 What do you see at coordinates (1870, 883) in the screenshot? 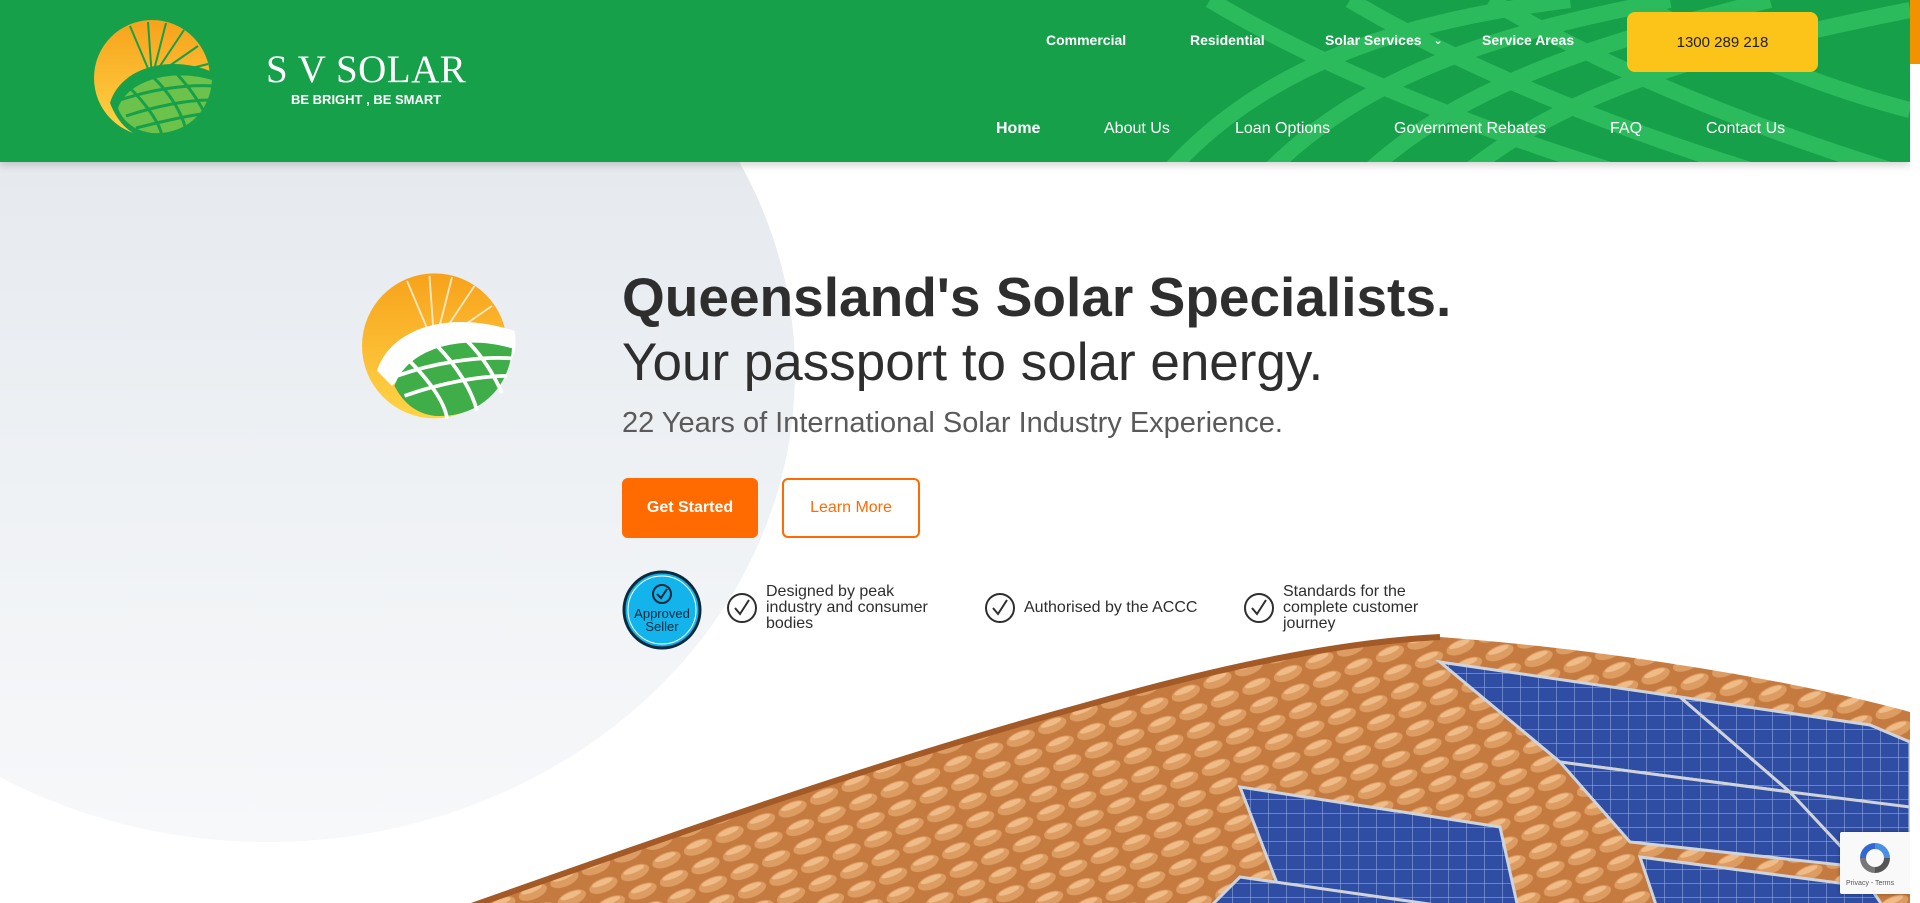
I see `recaptcha-links: Privacy - Terms` at bounding box center [1870, 883].